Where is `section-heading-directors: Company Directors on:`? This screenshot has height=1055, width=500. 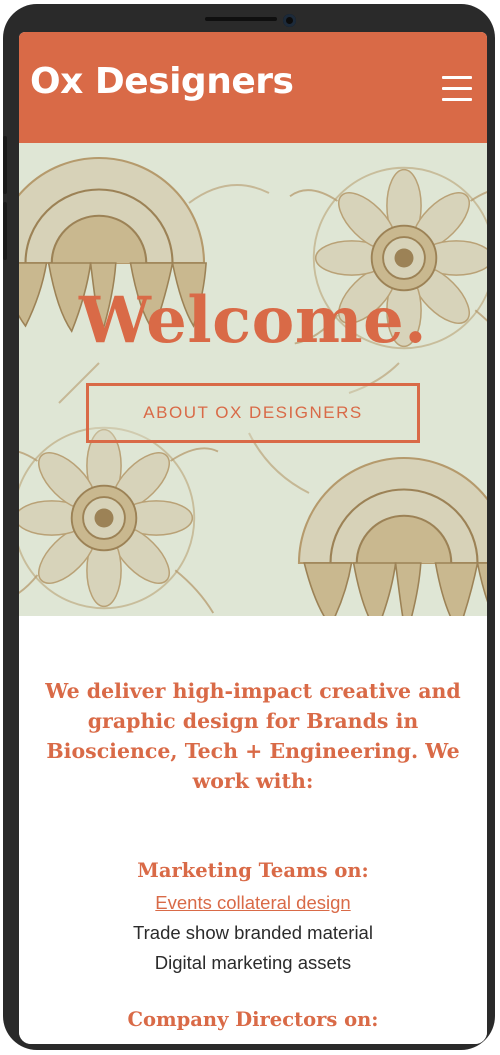
section-heading-directors: Company Directors on: is located at coordinates (253, 1019).